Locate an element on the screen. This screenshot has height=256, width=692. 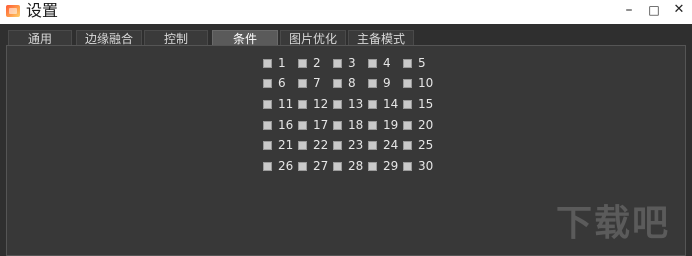
condition-14: 14 is located at coordinates (383, 104).